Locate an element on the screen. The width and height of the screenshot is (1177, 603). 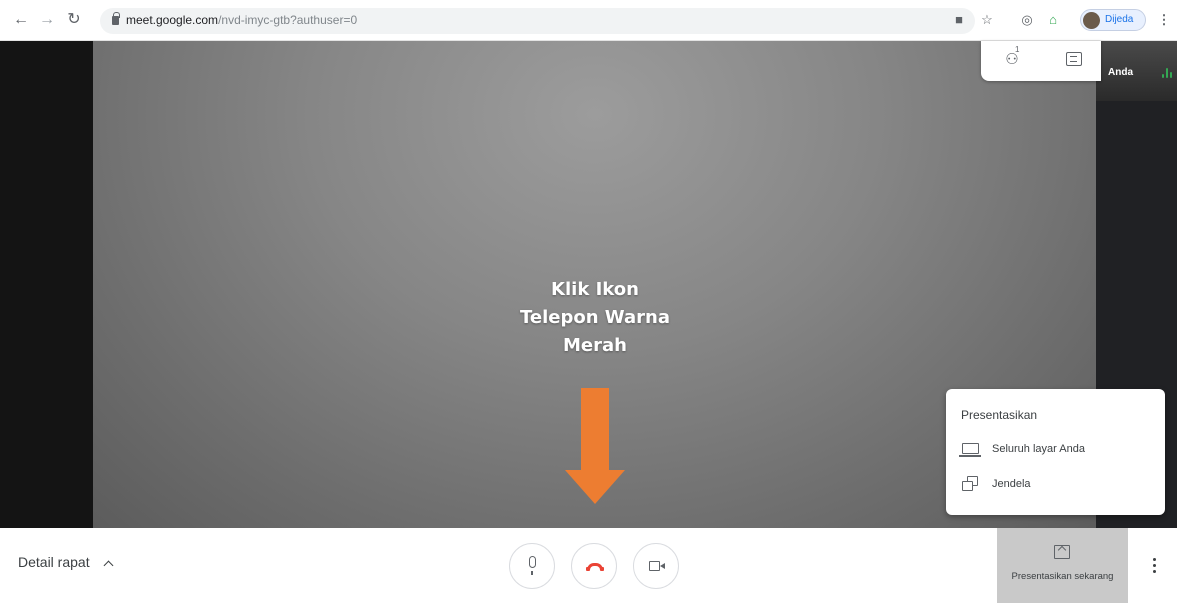
forward-arrow-icon: → is located at coordinates (47, 20).